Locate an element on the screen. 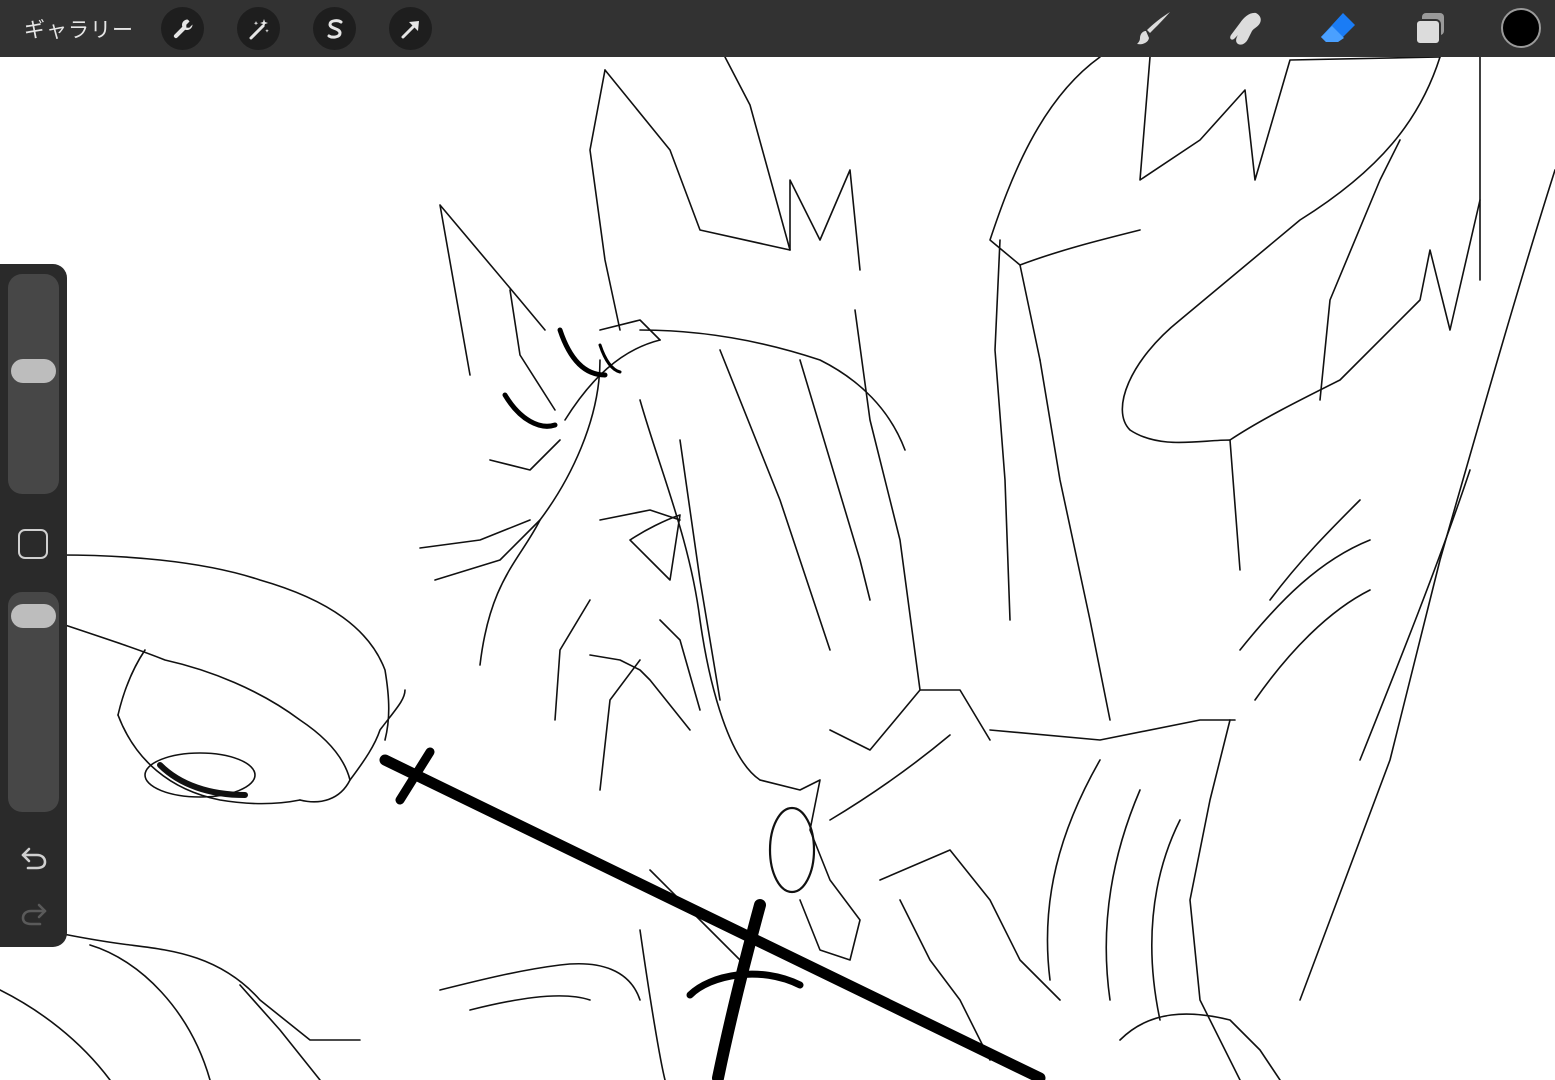 The image size is (1555, 1080). brush-icon is located at coordinates (1153, 28).